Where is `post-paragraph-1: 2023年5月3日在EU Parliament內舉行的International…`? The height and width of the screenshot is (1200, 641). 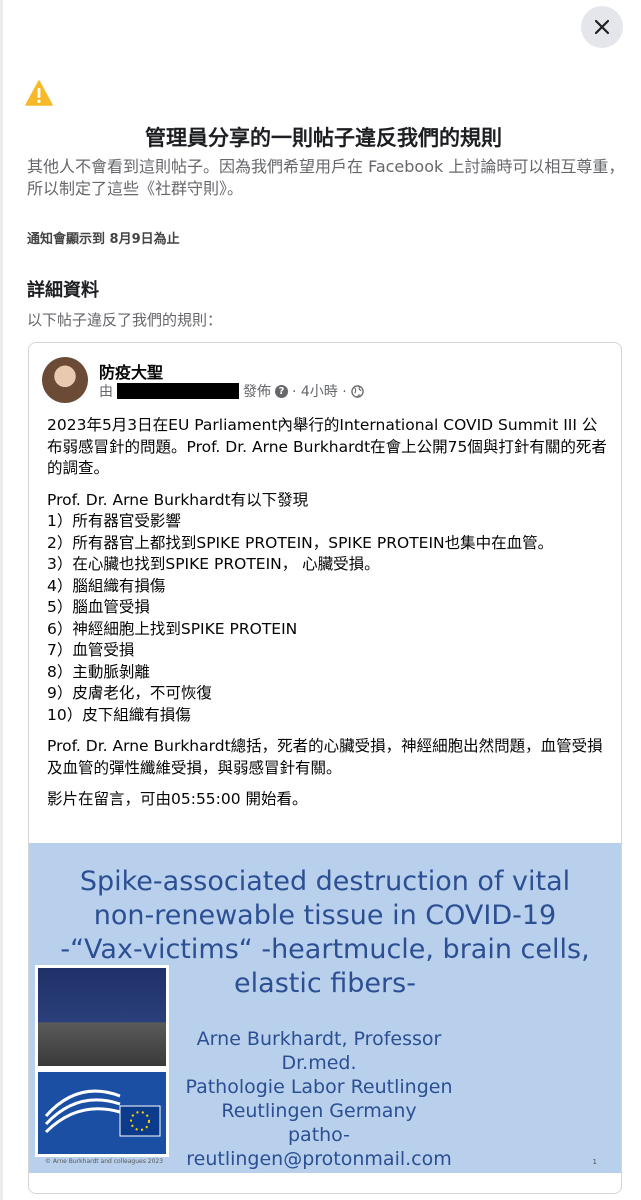
post-paragraph-1: 2023年5月3日在EU Parliament內舉行的International… is located at coordinates (327, 446).